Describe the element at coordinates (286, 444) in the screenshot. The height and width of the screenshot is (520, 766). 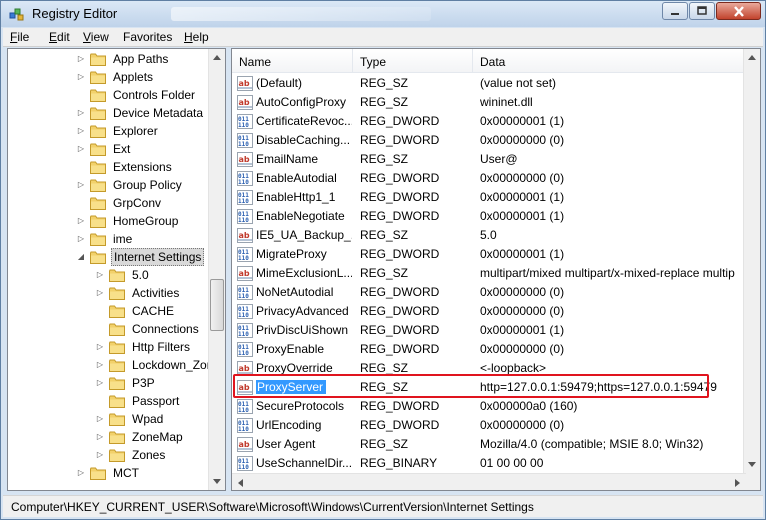
I see `value-name: User Agent` at that location.